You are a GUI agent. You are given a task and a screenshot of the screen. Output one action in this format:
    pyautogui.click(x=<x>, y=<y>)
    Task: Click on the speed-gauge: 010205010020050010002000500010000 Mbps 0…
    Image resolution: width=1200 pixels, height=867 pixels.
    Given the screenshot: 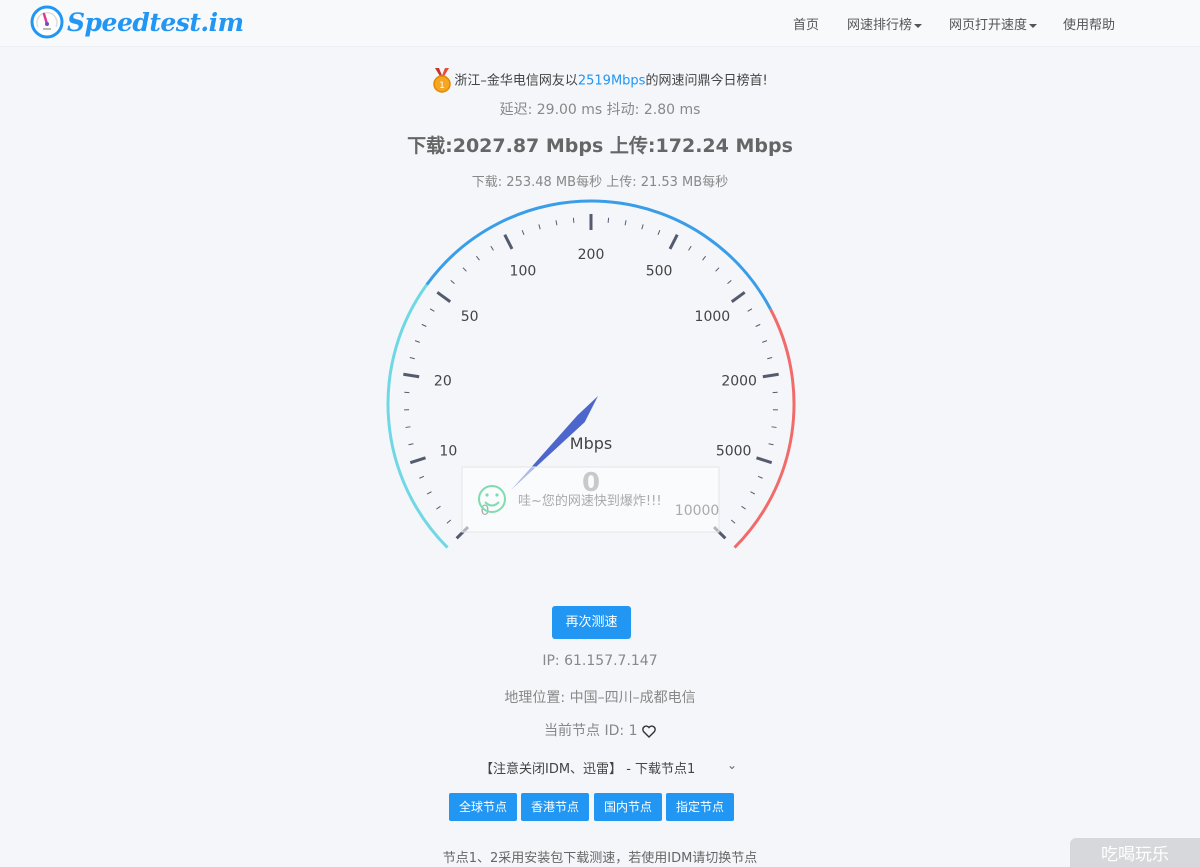 What is the action you would take?
    pyautogui.click(x=591, y=374)
    